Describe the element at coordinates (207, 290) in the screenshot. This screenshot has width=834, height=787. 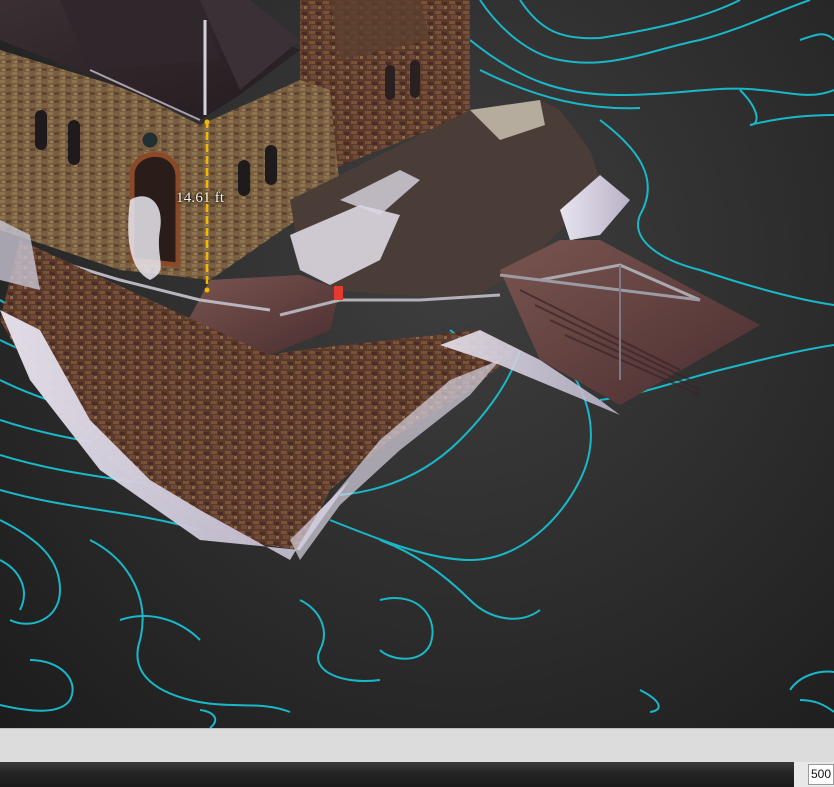
I see `measurement-end-point` at that location.